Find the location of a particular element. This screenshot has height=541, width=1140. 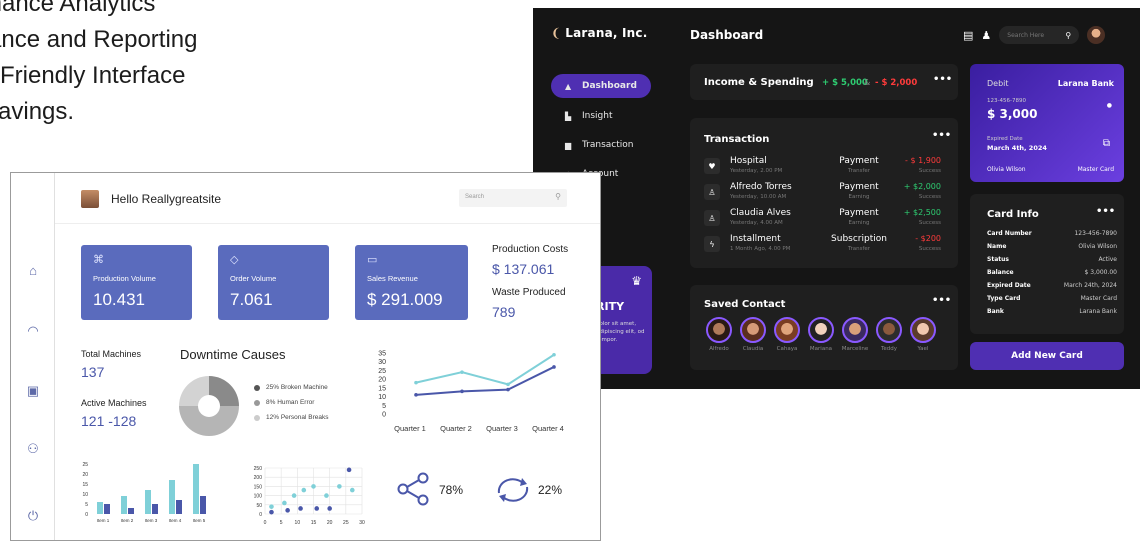

info-value: $ 3,000.00 is located at coordinates (1100, 272).